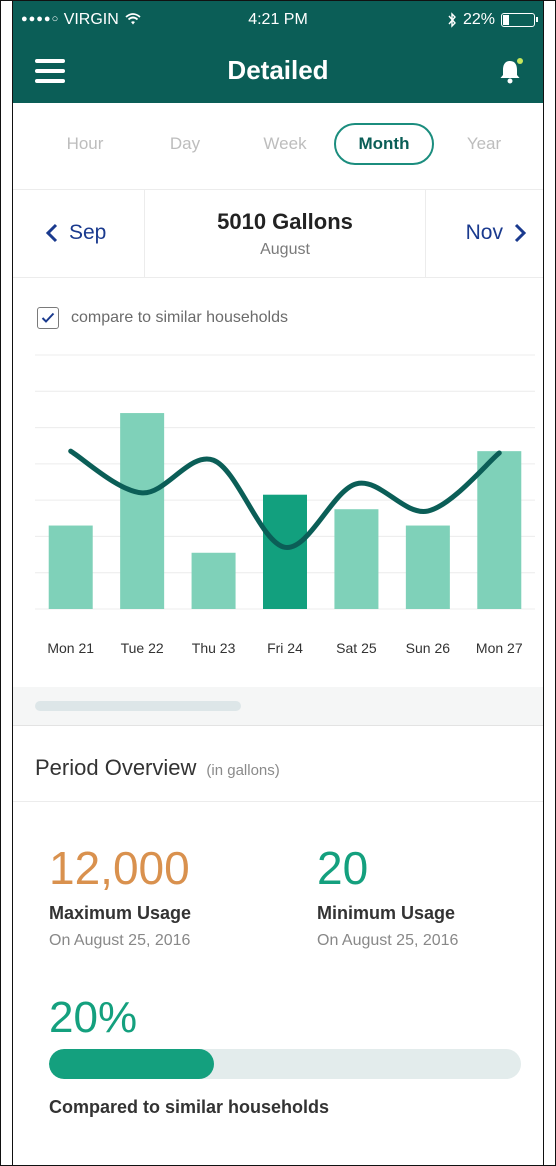 Image resolution: width=556 pixels, height=1166 pixels. I want to click on max-usage-stat: 12,000 Maximum Usage On August 25, 2016, so click(120, 895).